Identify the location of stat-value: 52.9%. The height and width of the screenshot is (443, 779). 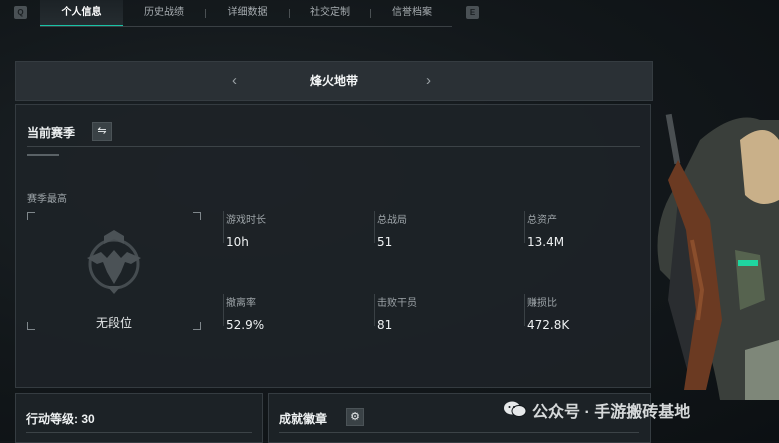
(245, 325).